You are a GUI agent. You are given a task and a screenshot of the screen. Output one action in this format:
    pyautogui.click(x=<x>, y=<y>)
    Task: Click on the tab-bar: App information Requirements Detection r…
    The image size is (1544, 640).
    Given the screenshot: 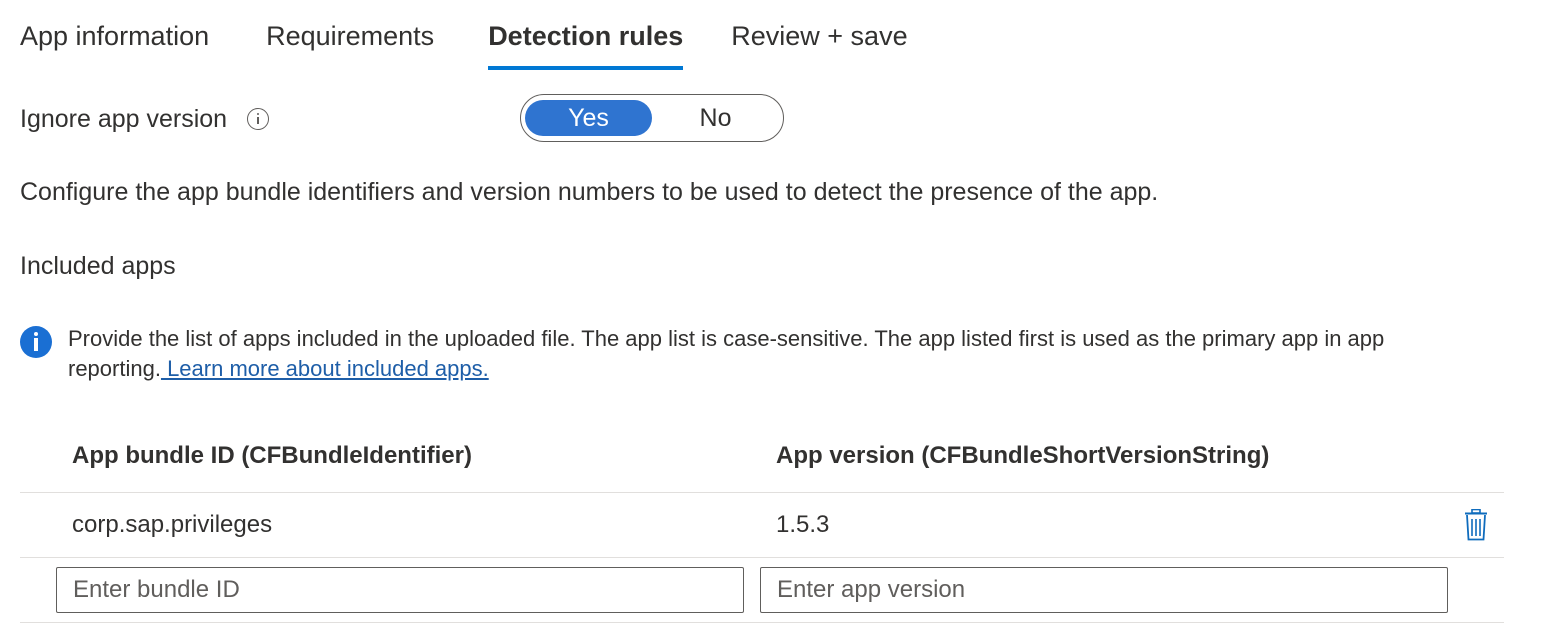 What is the action you would take?
    pyautogui.click(x=464, y=36)
    